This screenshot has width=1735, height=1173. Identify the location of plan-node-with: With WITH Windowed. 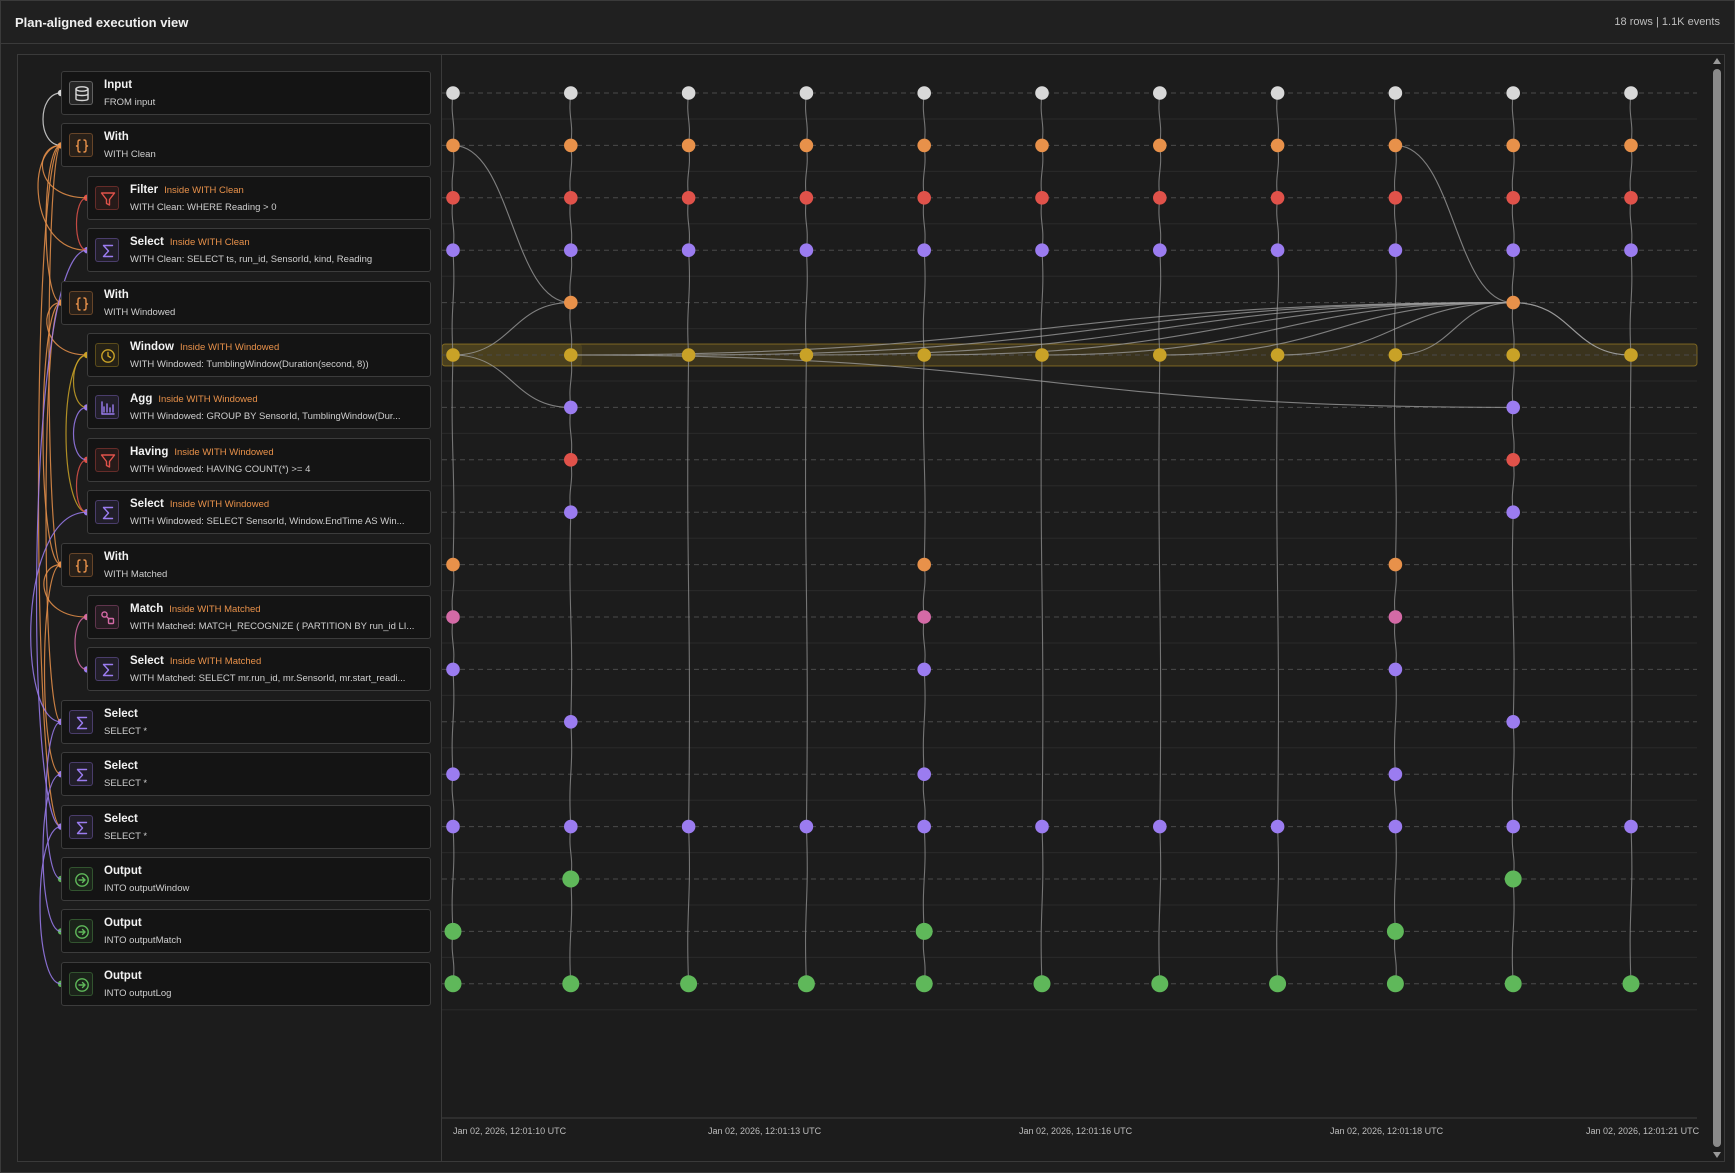
(246, 302).